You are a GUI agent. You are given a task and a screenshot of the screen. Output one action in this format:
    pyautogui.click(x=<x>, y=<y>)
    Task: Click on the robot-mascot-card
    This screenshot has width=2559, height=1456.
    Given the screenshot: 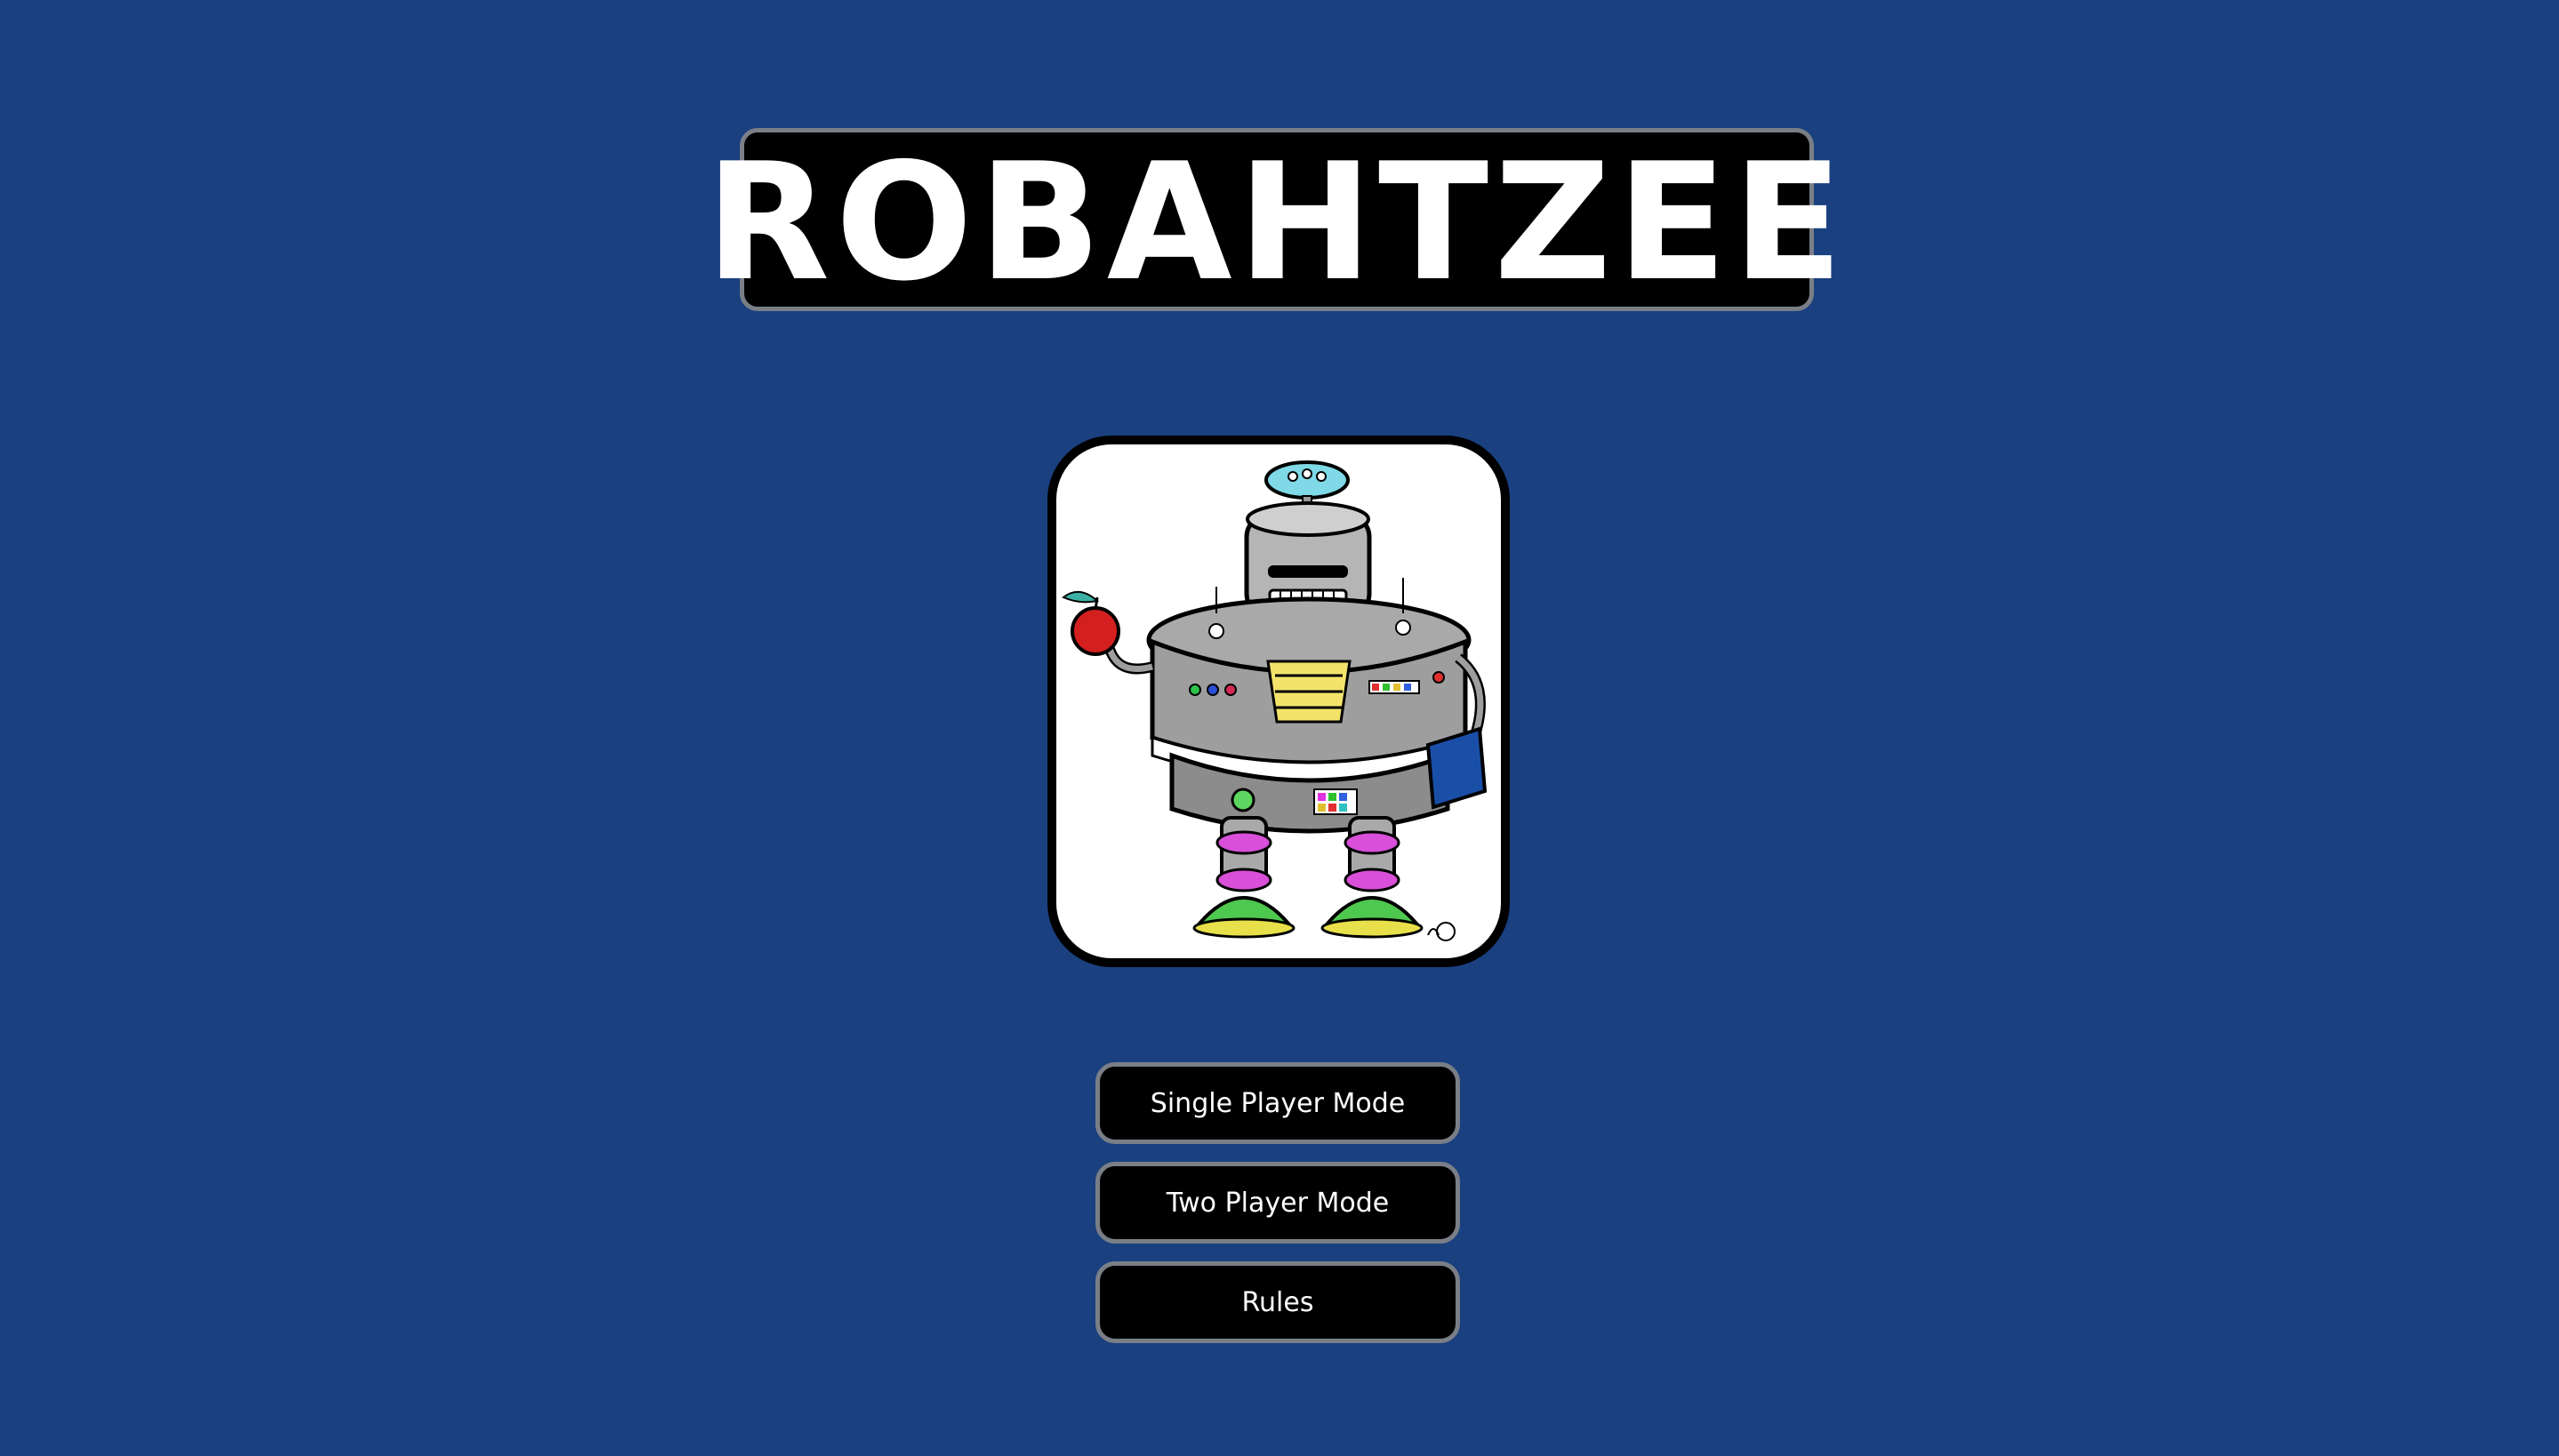 What is the action you would take?
    pyautogui.click(x=1278, y=701)
    